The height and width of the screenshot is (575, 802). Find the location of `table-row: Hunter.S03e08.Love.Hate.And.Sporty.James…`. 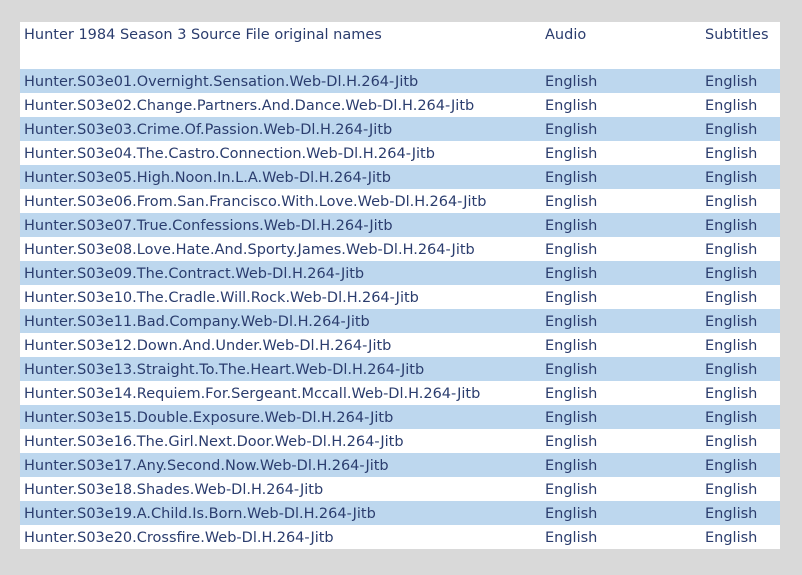

table-row: Hunter.S03e08.Love.Hate.And.Sporty.James… is located at coordinates (400, 249).